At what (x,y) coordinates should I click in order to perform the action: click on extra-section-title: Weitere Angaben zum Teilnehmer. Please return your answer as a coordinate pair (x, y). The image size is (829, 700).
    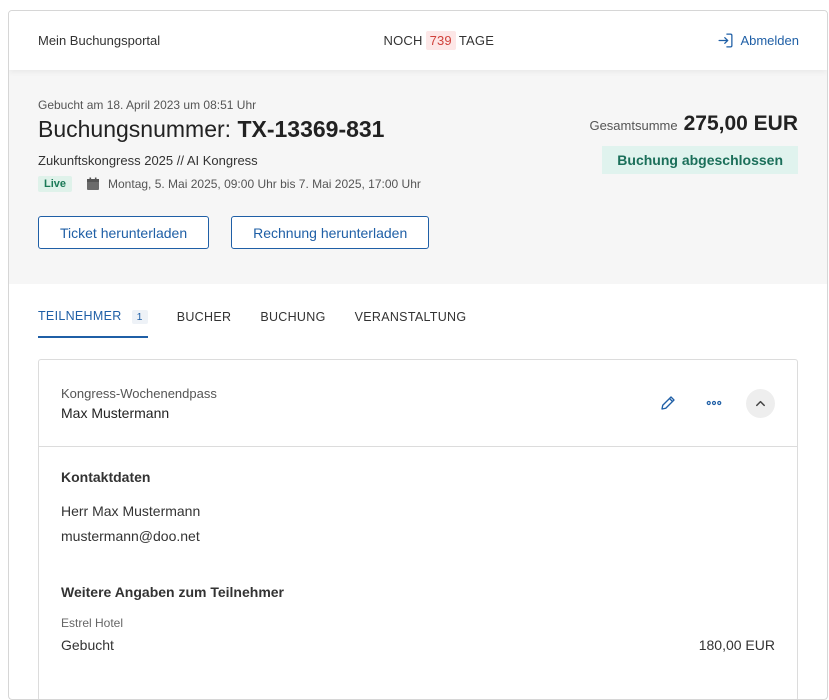
    Looking at the image, I should click on (173, 592).